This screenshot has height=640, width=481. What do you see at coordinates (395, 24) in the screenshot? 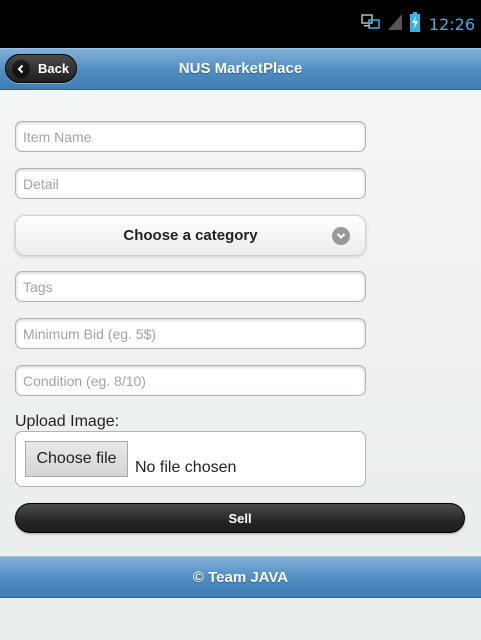
I see `signal-icon` at bounding box center [395, 24].